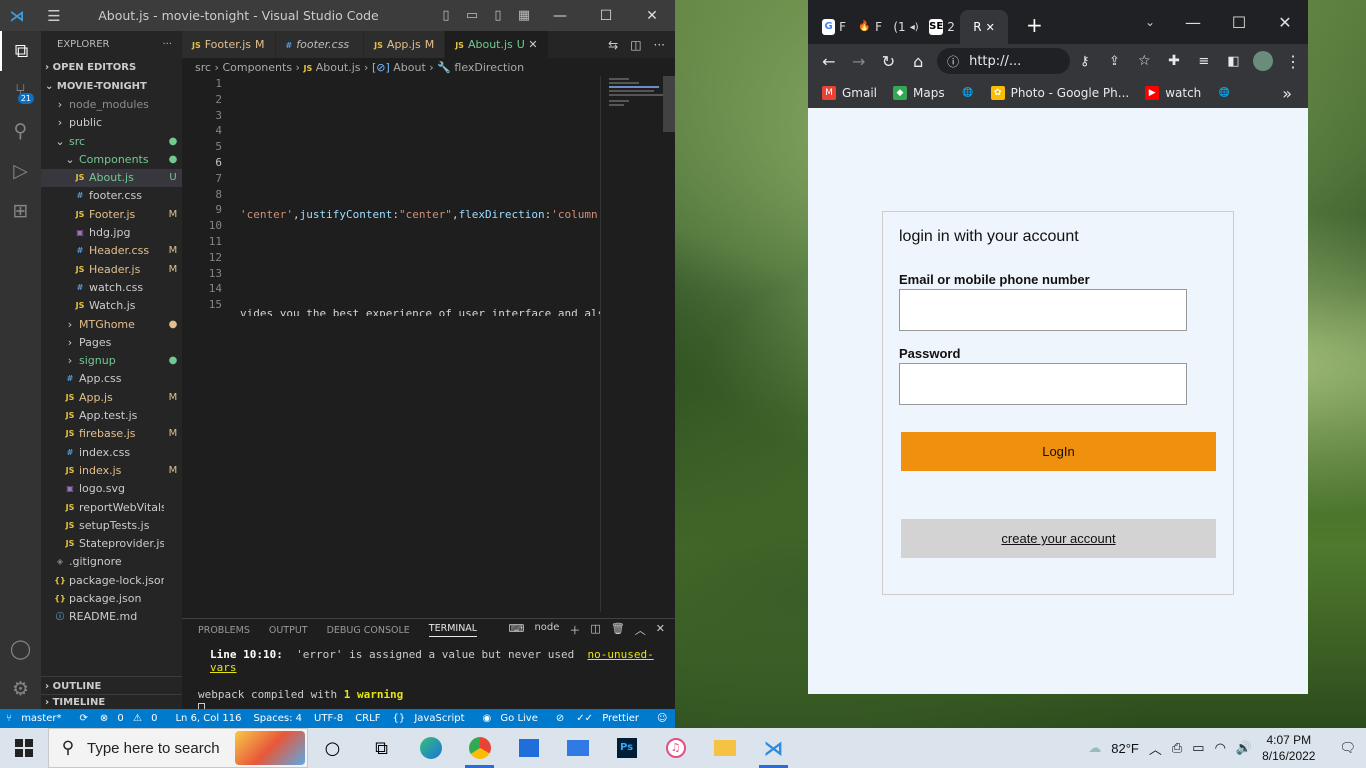  Describe the element at coordinates (111, 306) in the screenshot. I see `tree-item: JS Watch.js` at that location.